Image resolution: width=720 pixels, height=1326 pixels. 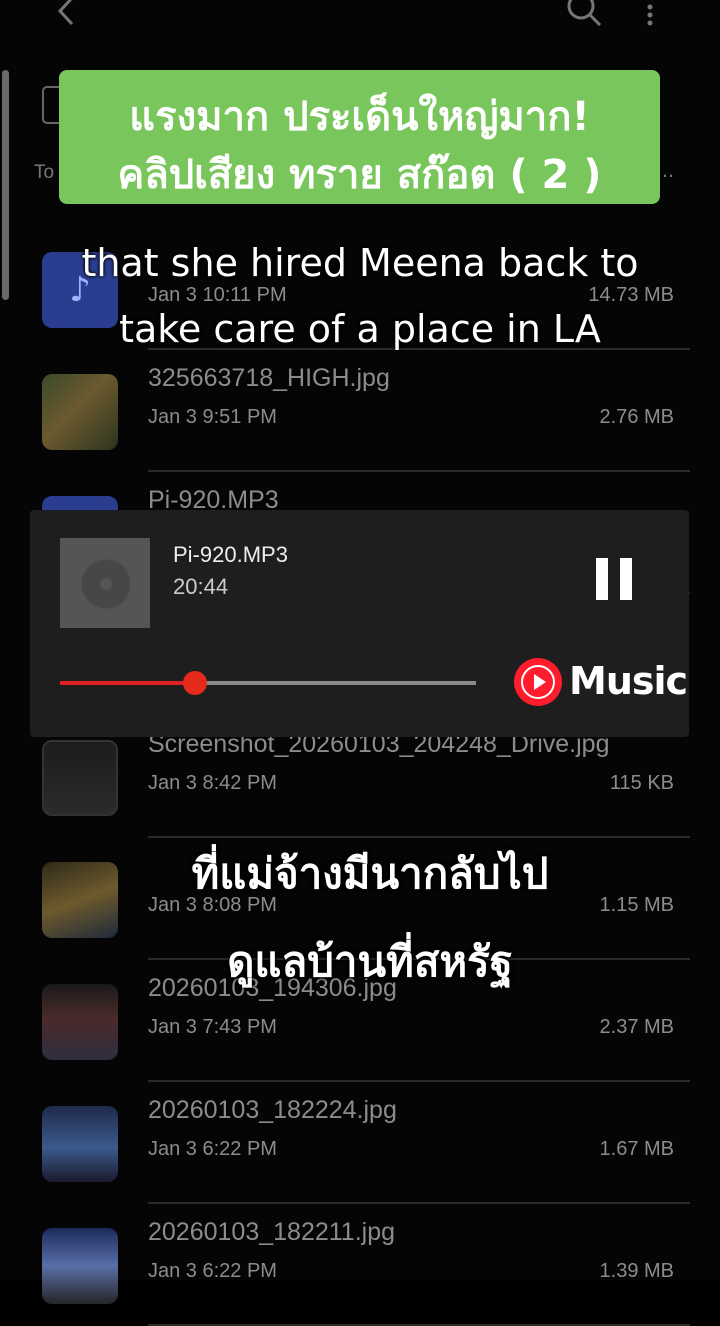 What do you see at coordinates (359, 175) in the screenshot?
I see `title-line-2: คลิปเสียง ทราย สก๊อต ( 2 )` at bounding box center [359, 175].